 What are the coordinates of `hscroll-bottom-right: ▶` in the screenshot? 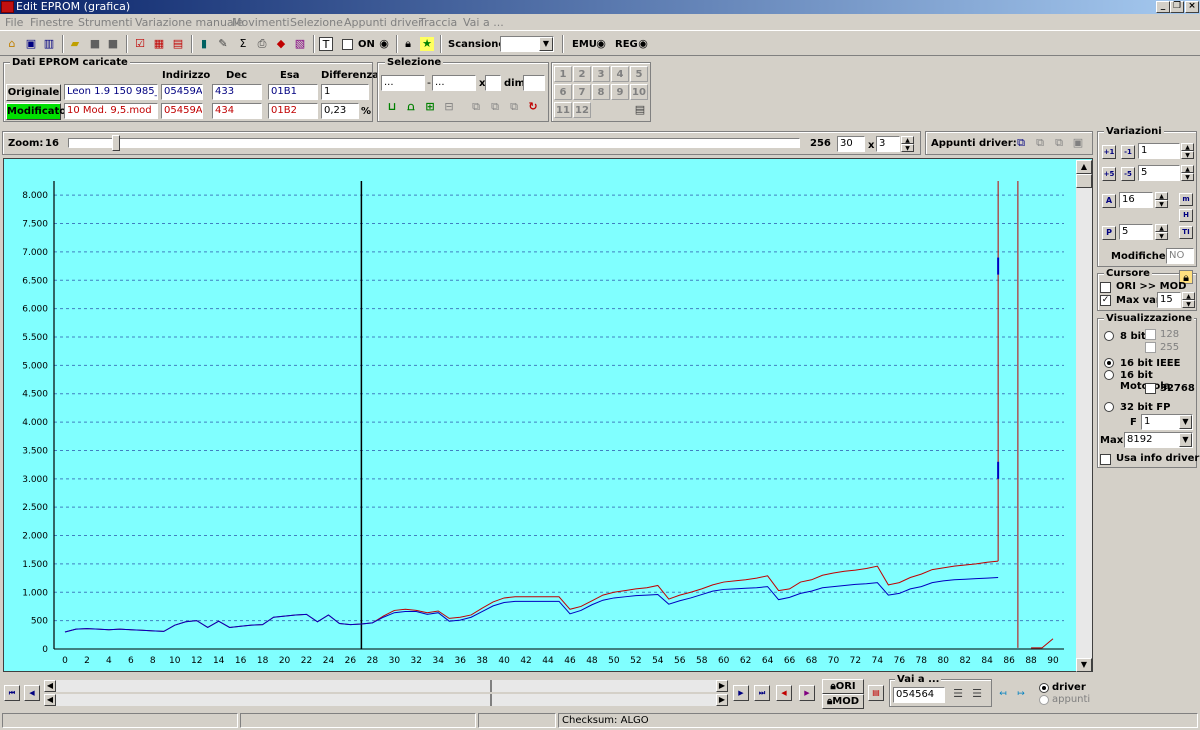 It's located at (722, 700).